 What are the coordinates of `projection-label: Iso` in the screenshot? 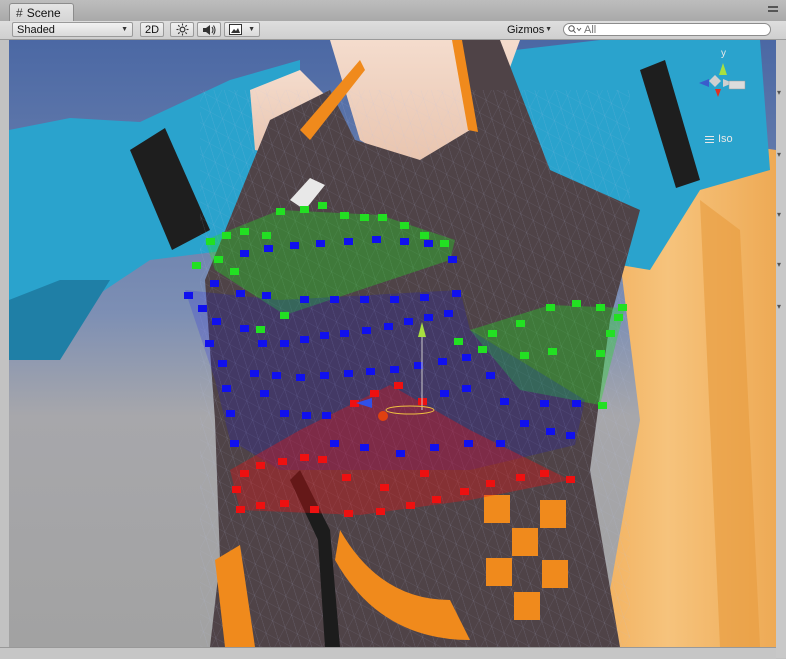 It's located at (725, 139).